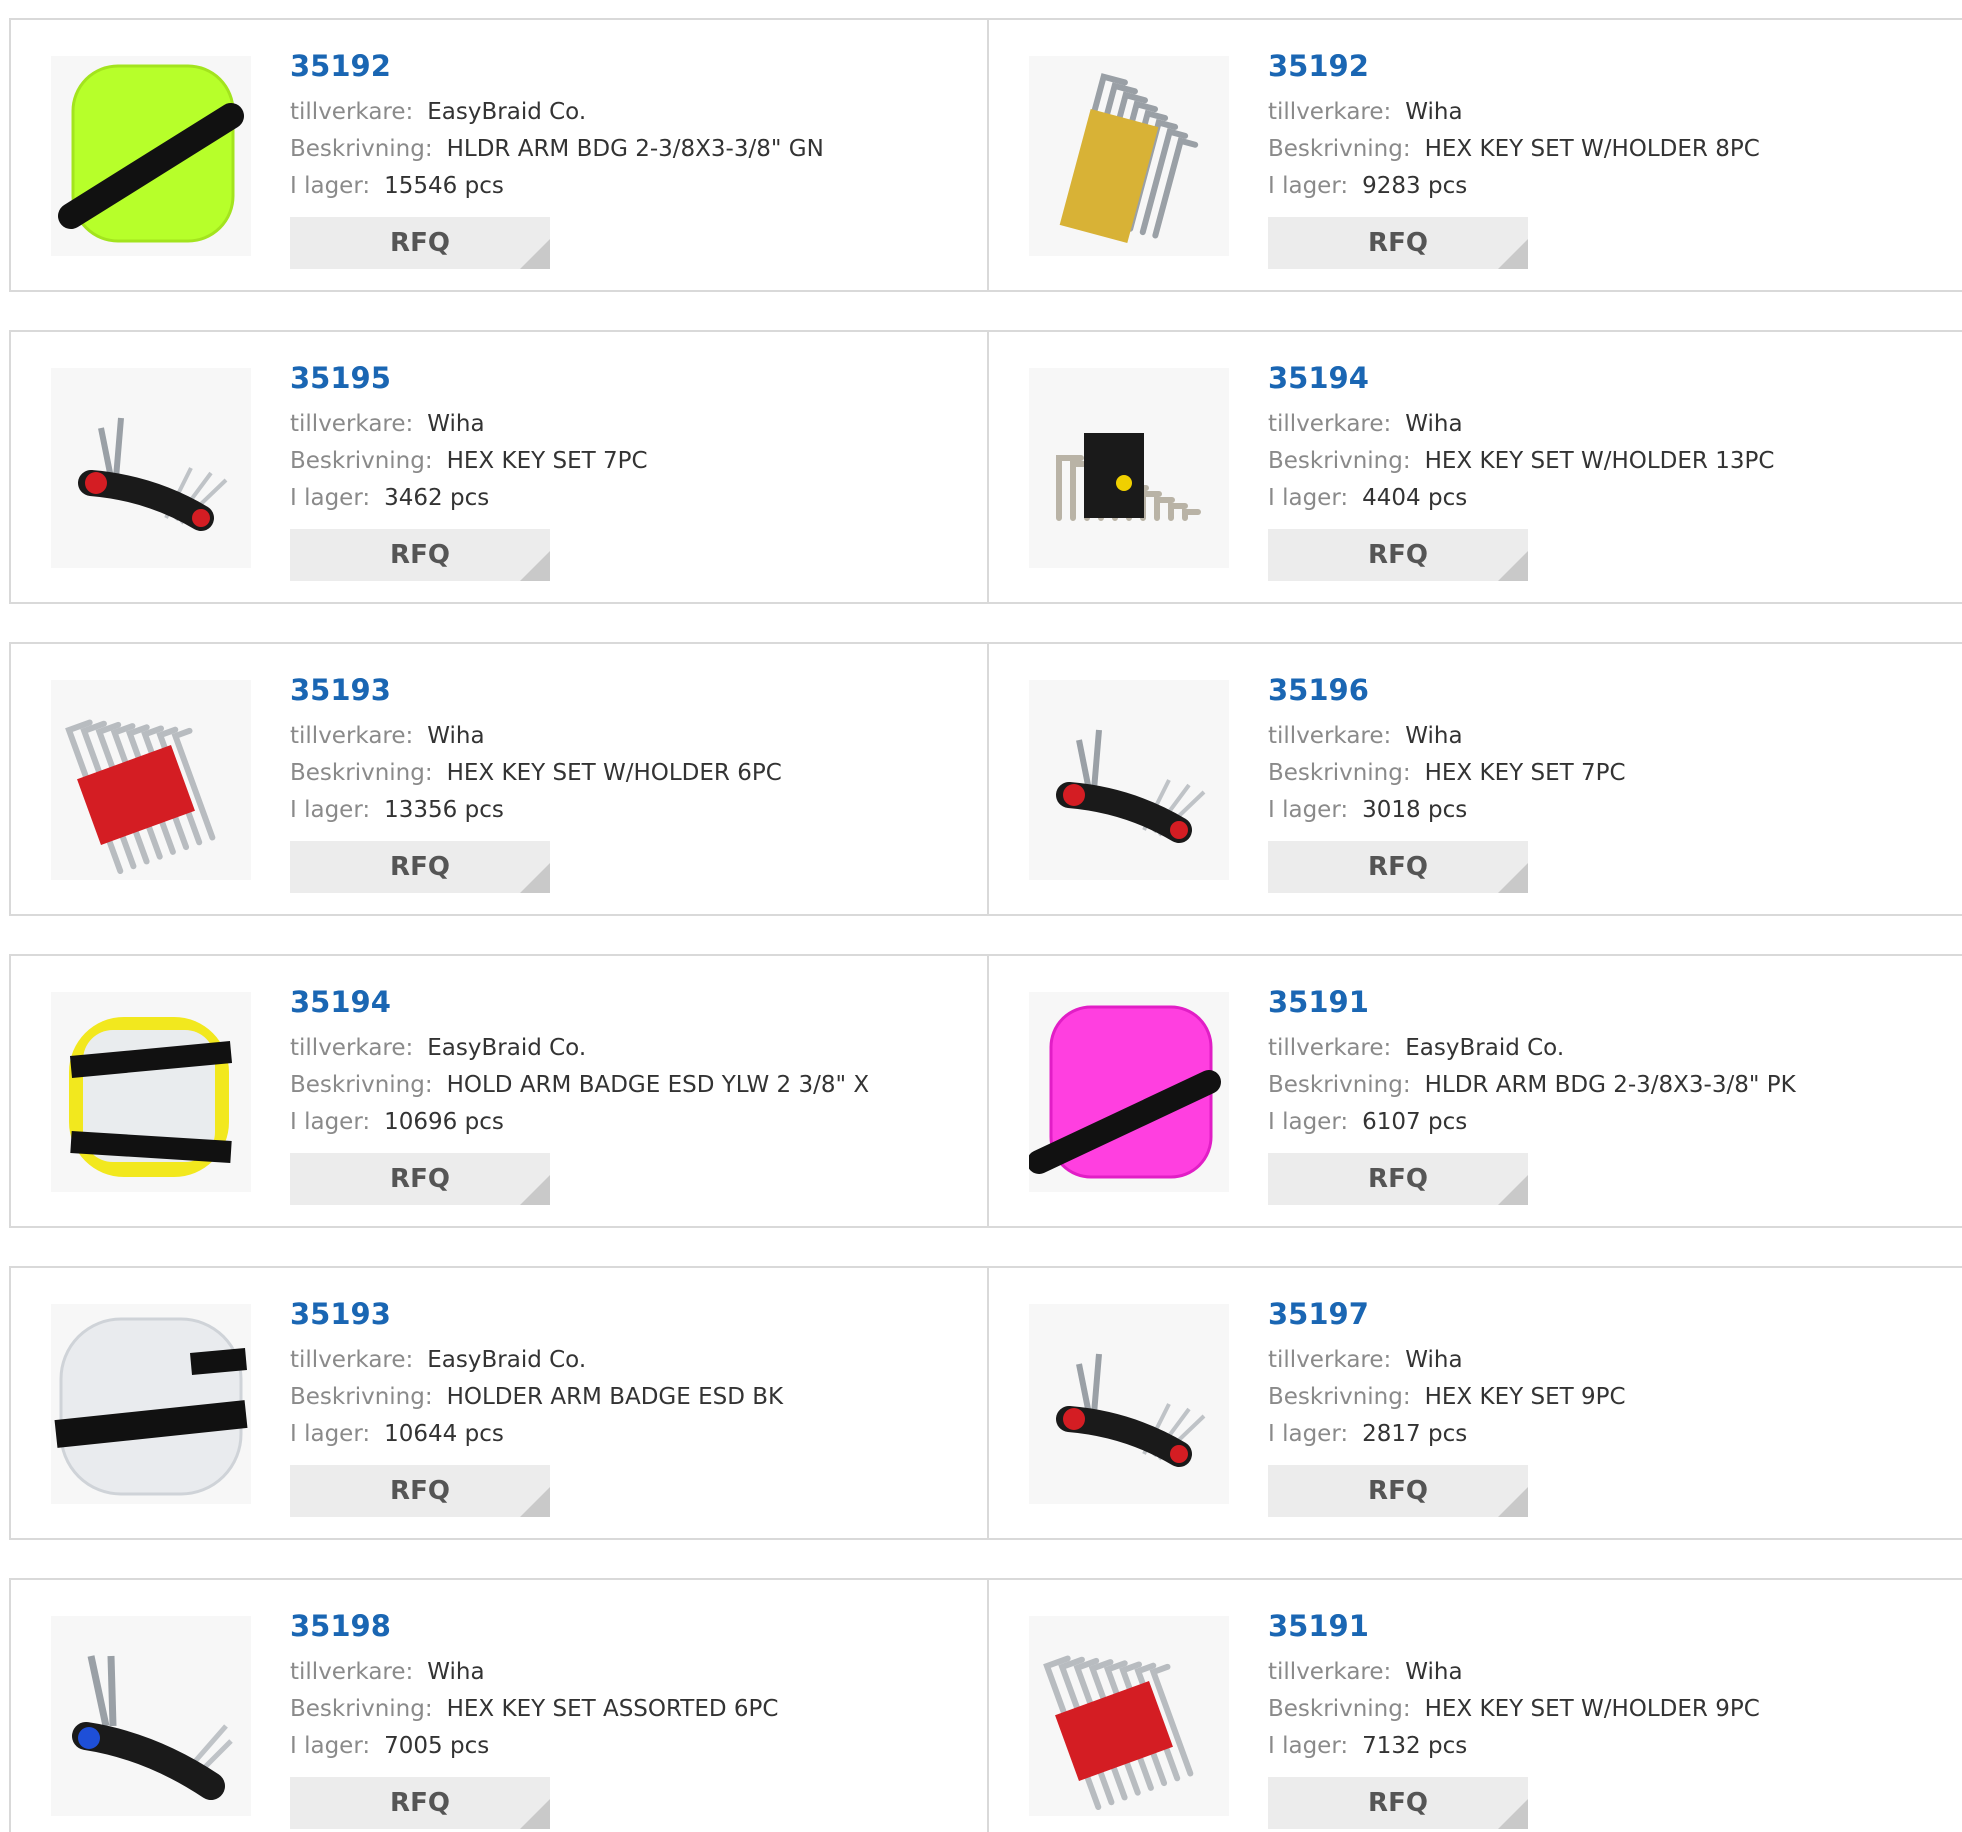 The image size is (1962, 1832). Describe the element at coordinates (1447, 1434) in the screenshot. I see `stock-line: I lager: 2817 pcs` at that location.